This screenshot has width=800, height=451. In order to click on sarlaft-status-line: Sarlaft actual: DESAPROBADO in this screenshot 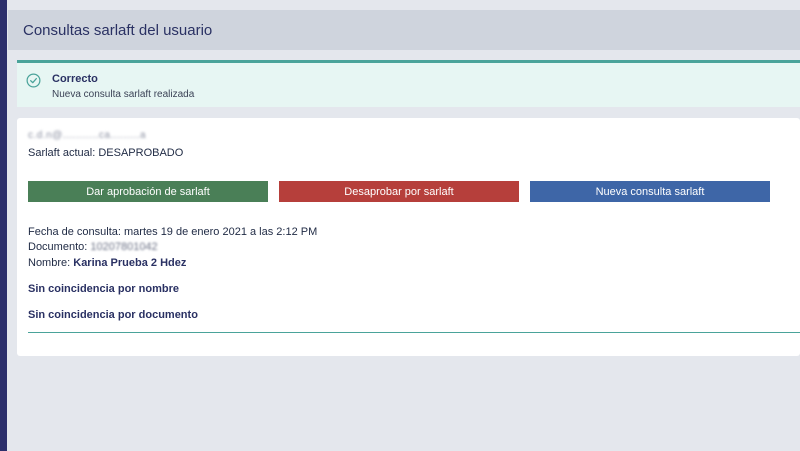, I will do `click(105, 153)`.